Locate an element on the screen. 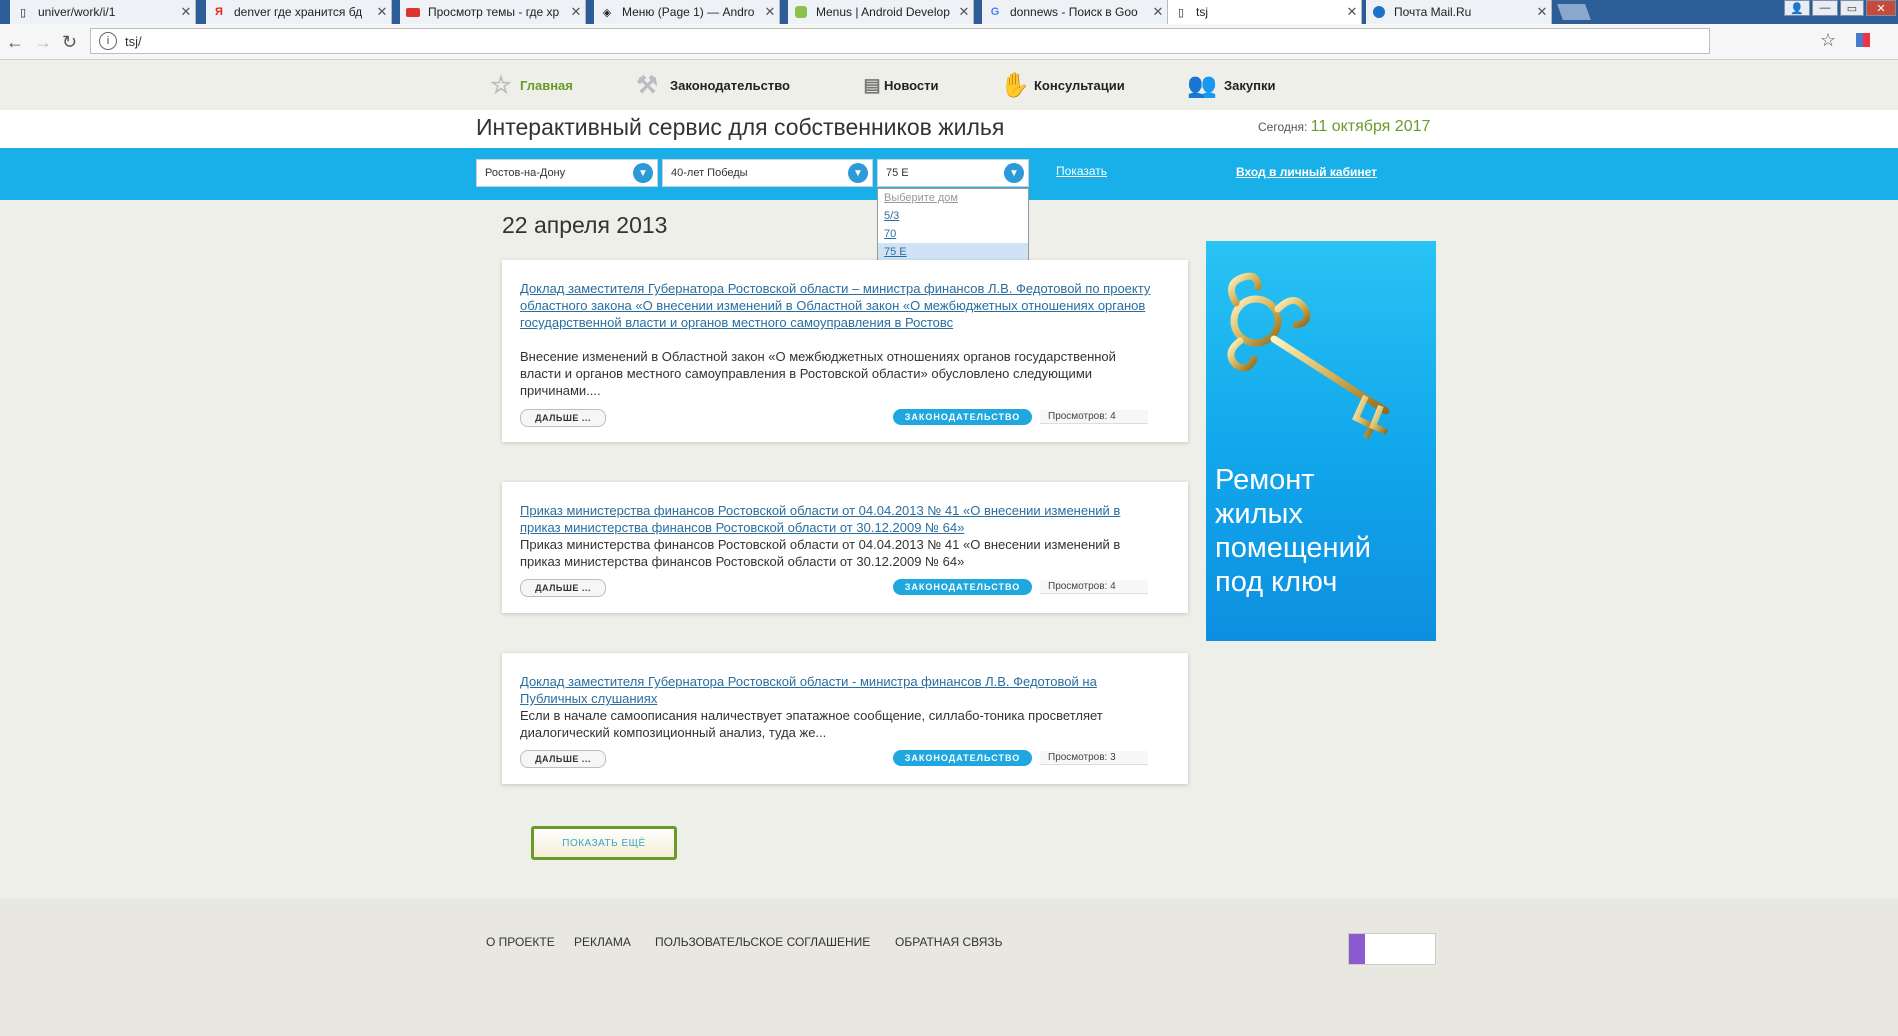 The width and height of the screenshot is (1898, 1036). reload-icon: ↻ is located at coordinates (69, 42).